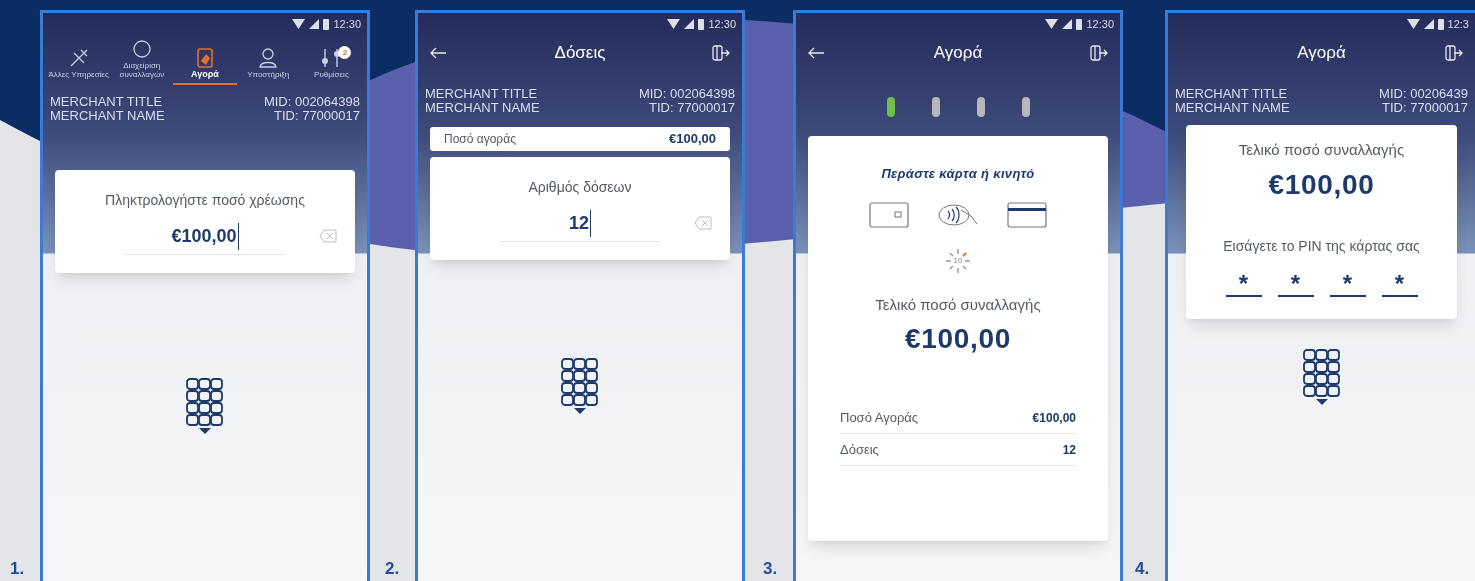  What do you see at coordinates (1054, 418) in the screenshot?
I see `detail-value: €100,00` at bounding box center [1054, 418].